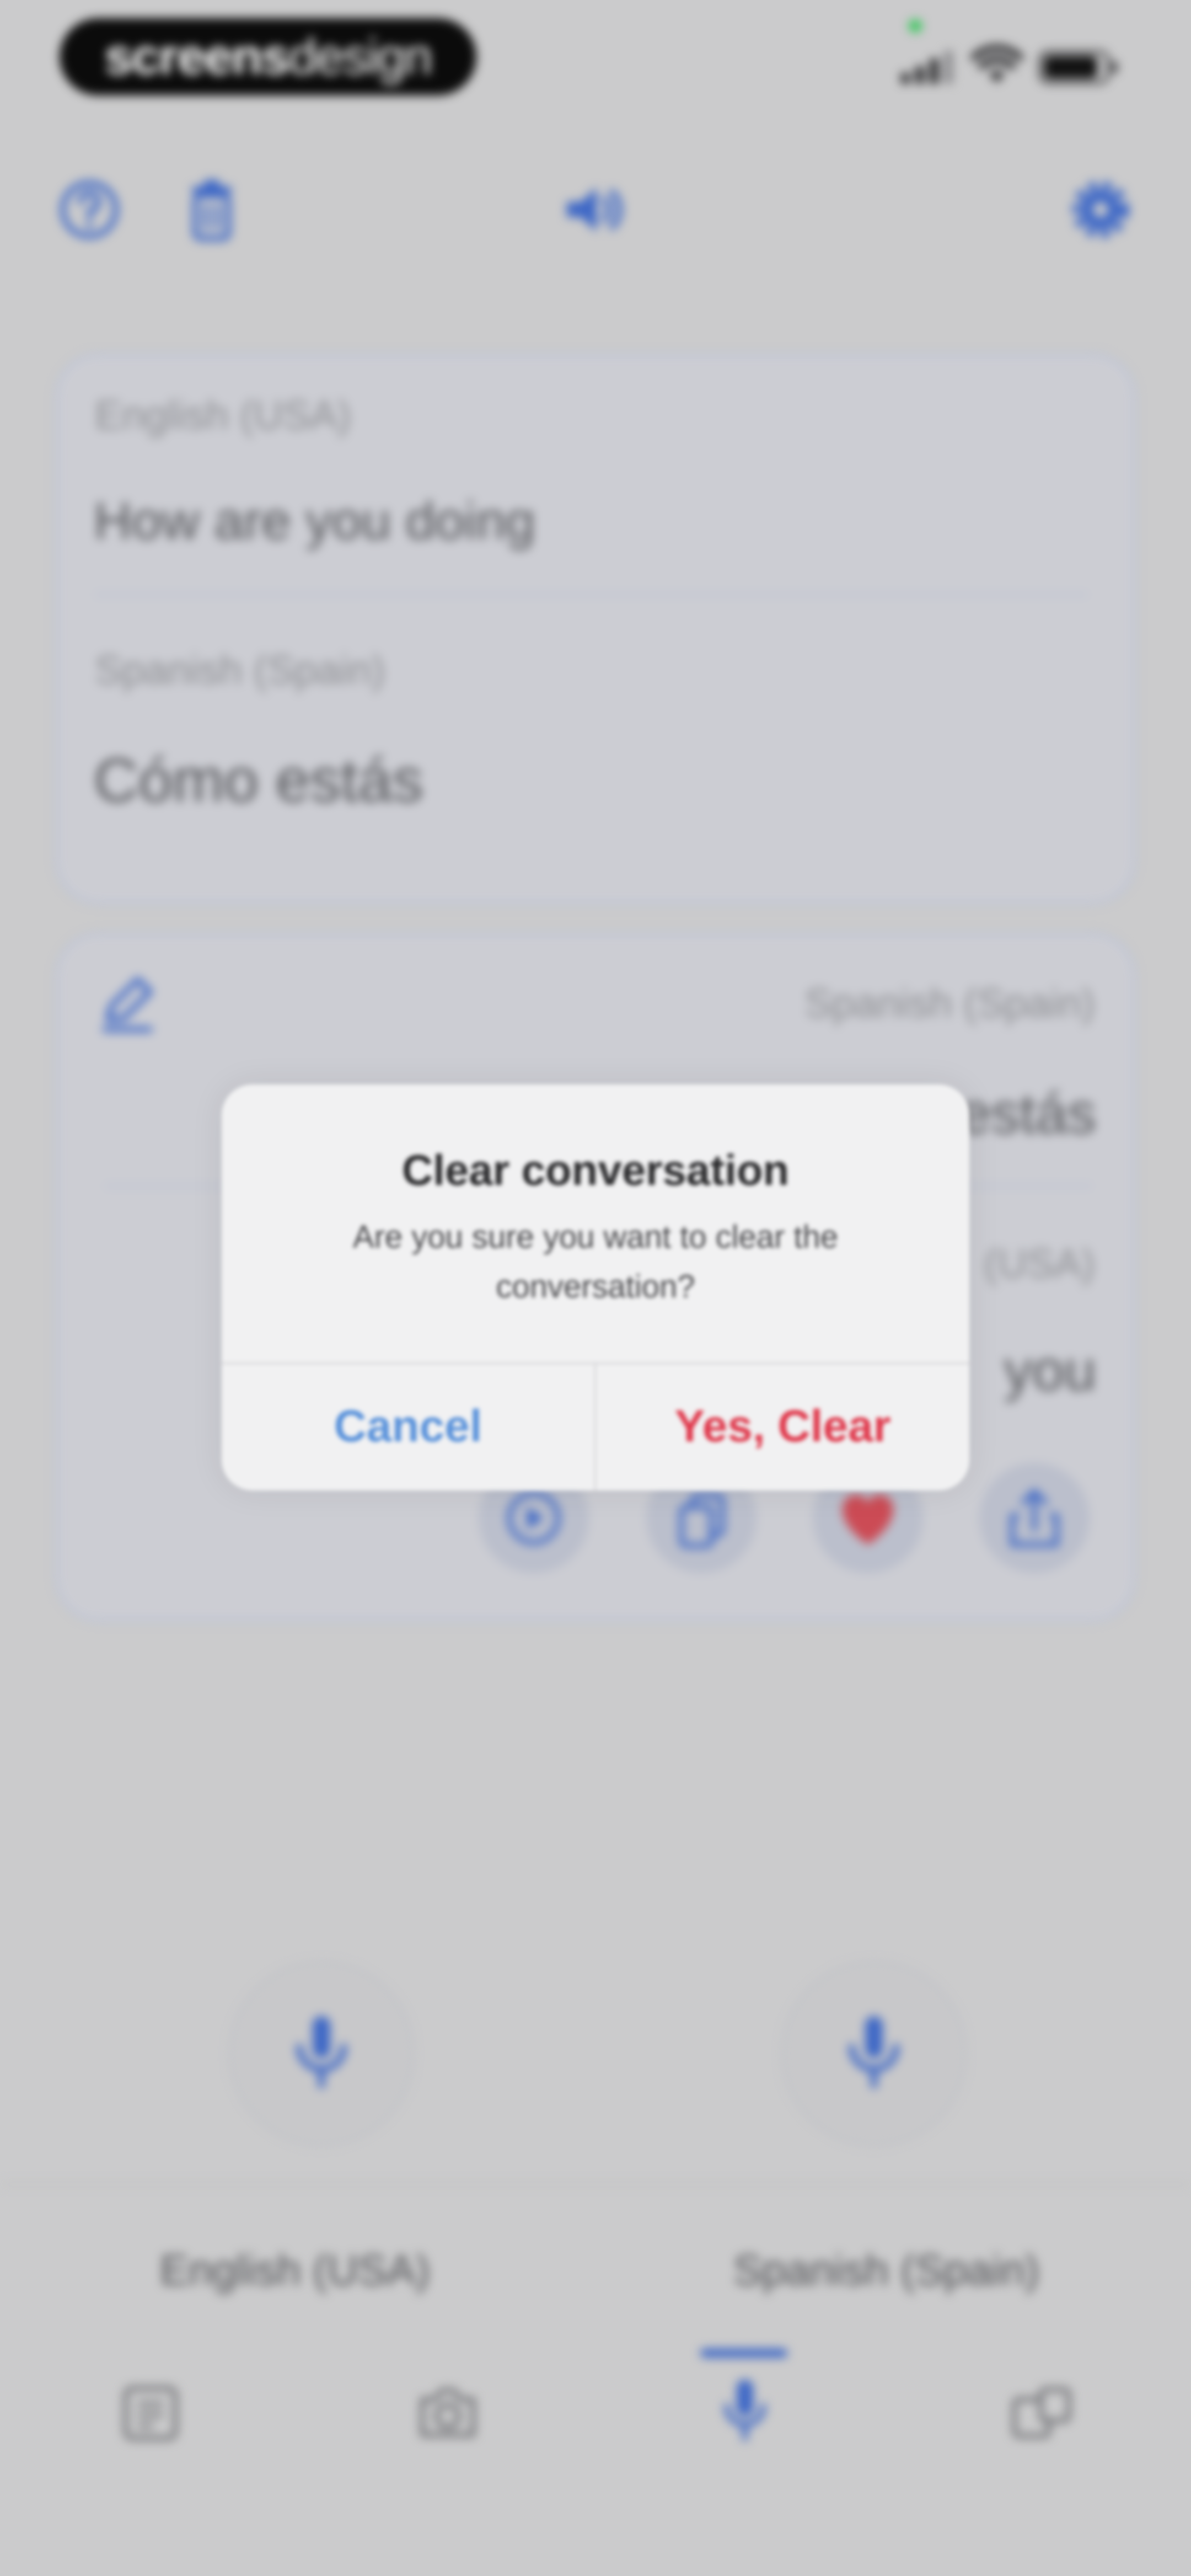 This screenshot has width=1191, height=2576. I want to click on bottom-divider, so click(595, 2184).